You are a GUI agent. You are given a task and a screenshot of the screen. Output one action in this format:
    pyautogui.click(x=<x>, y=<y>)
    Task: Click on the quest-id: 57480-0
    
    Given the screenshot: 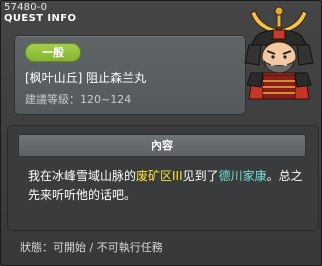 What is the action you would take?
    pyautogui.click(x=26, y=7)
    